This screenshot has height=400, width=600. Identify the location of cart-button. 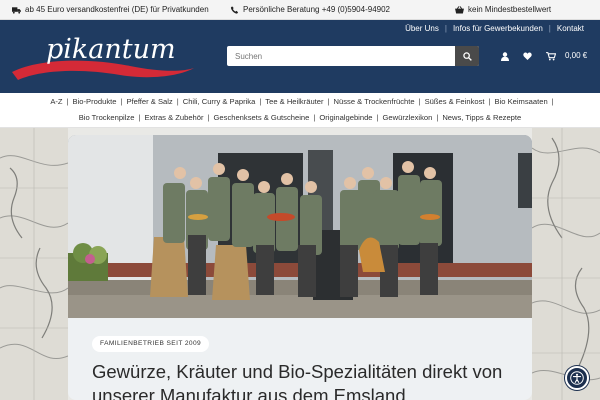
(551, 56).